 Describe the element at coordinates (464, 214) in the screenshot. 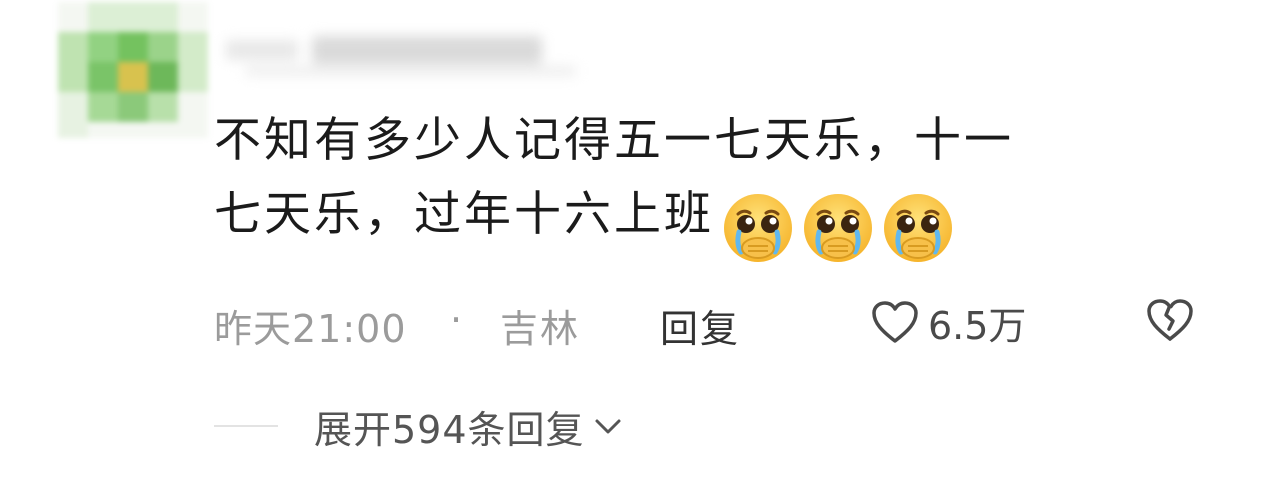

I see `comment-text-line-2-text: 七天乐，过年十六上班` at that location.